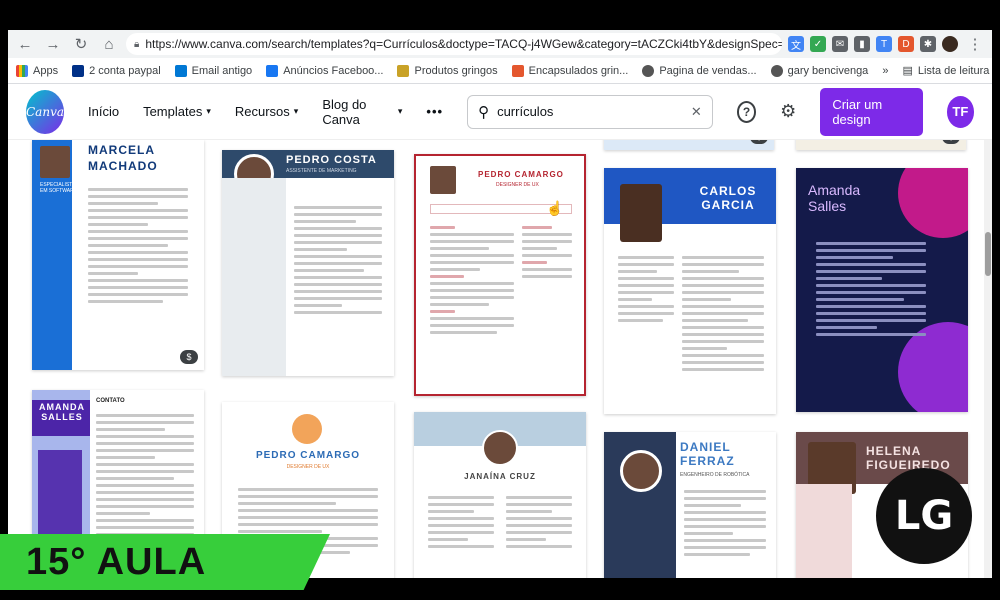 This screenshot has width=1000, height=600. Describe the element at coordinates (819, 70) in the screenshot. I see `bookmark-gary: gary bencivenga` at that location.